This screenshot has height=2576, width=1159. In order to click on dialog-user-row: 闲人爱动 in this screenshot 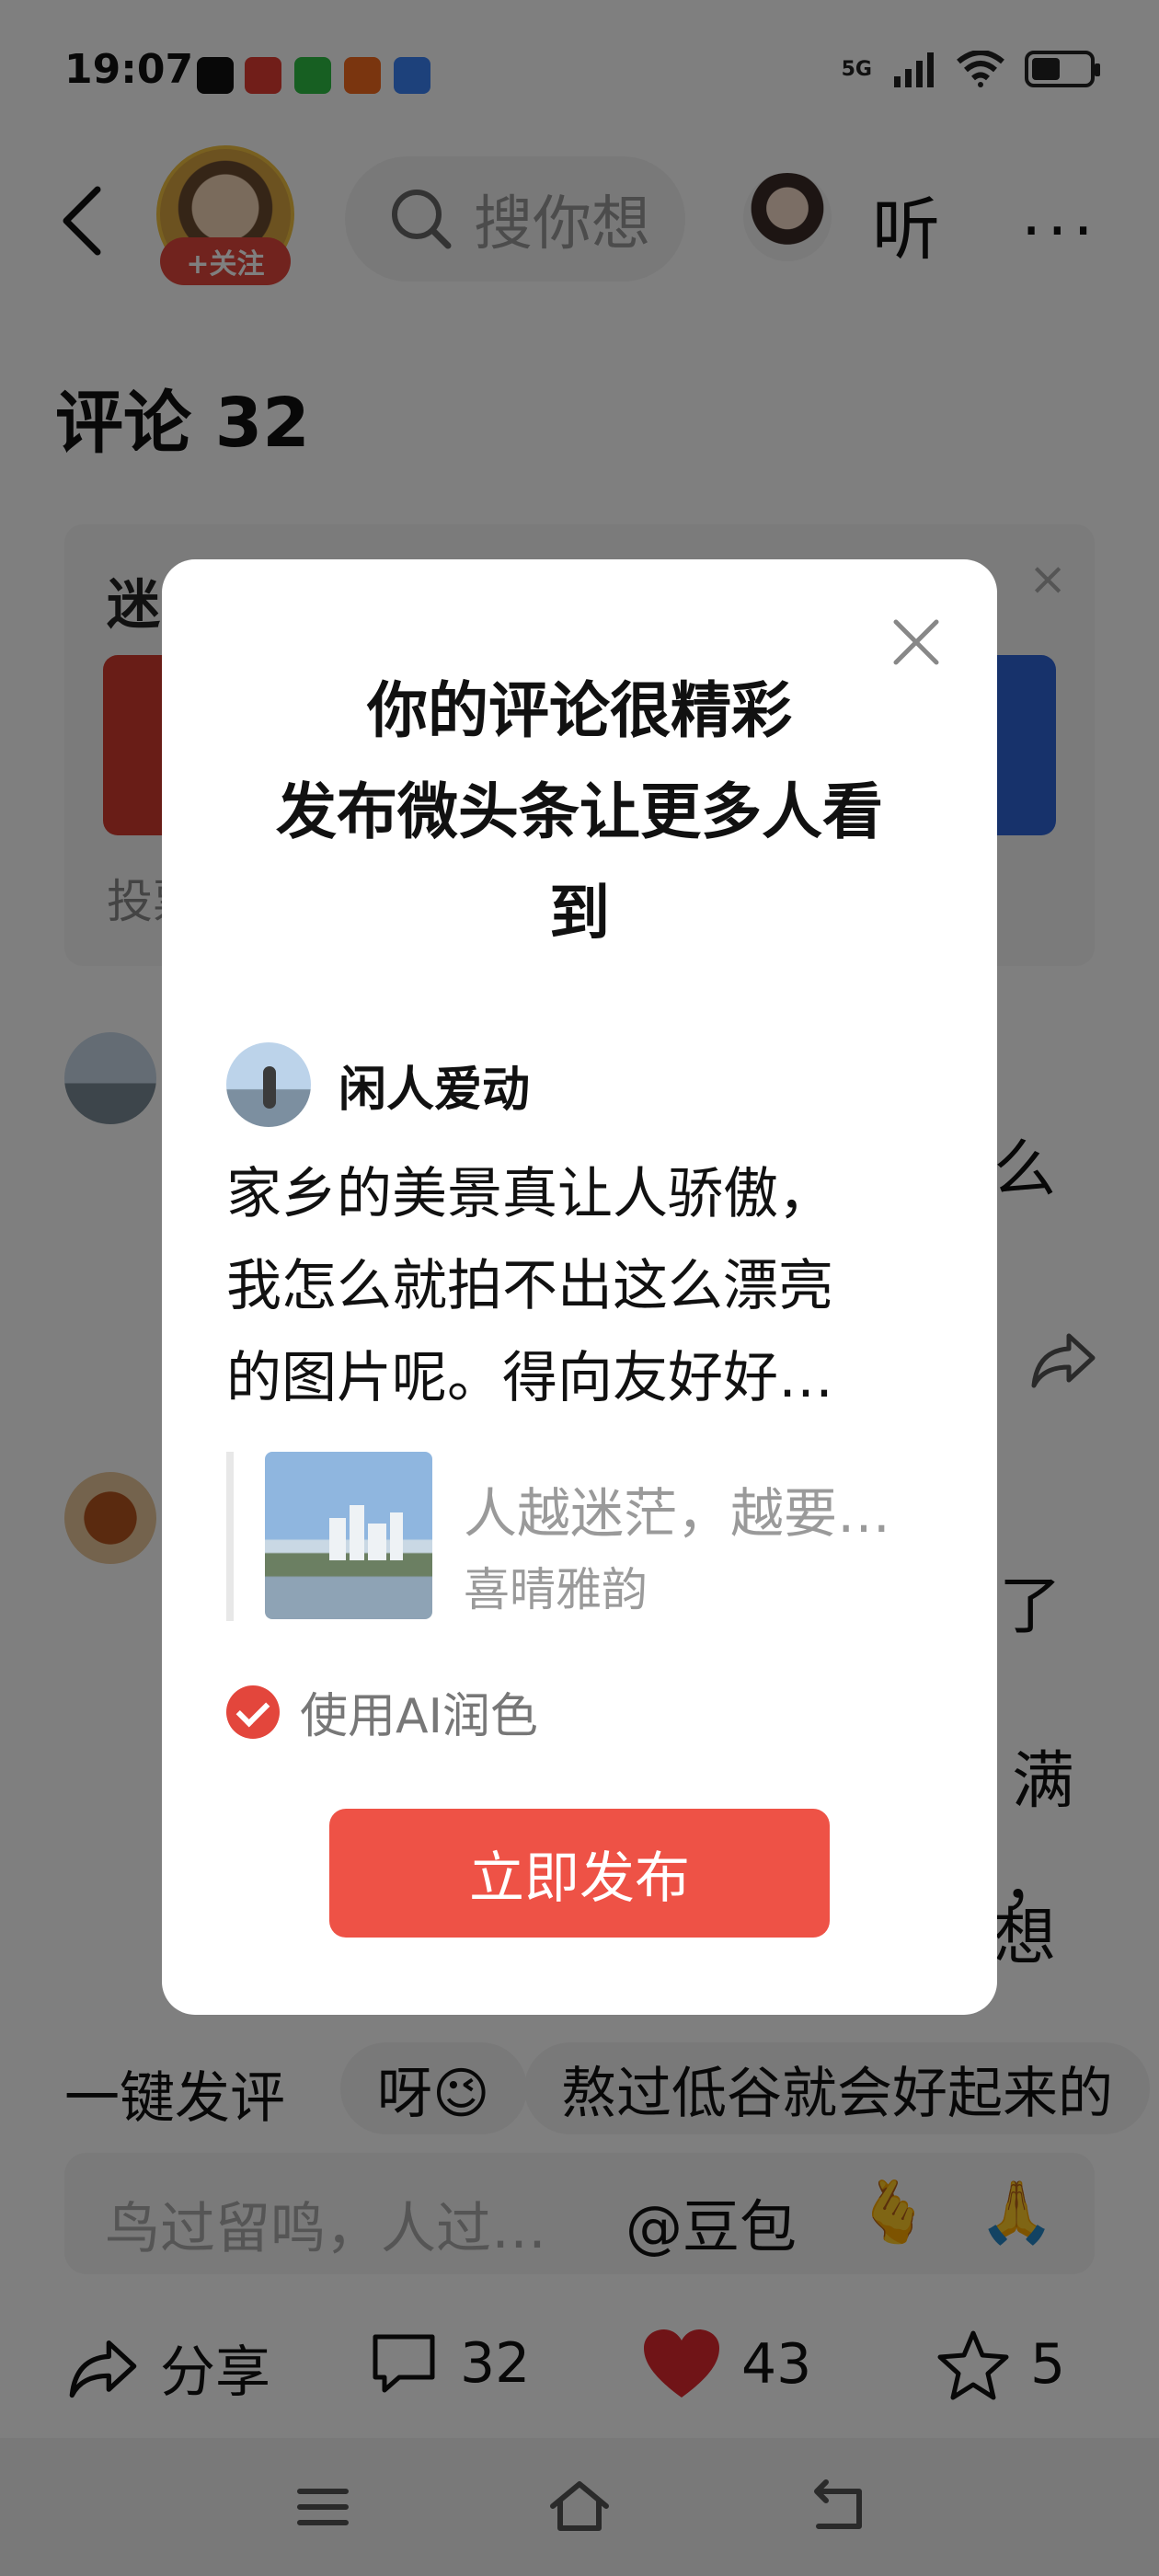, I will do `click(378, 1084)`.